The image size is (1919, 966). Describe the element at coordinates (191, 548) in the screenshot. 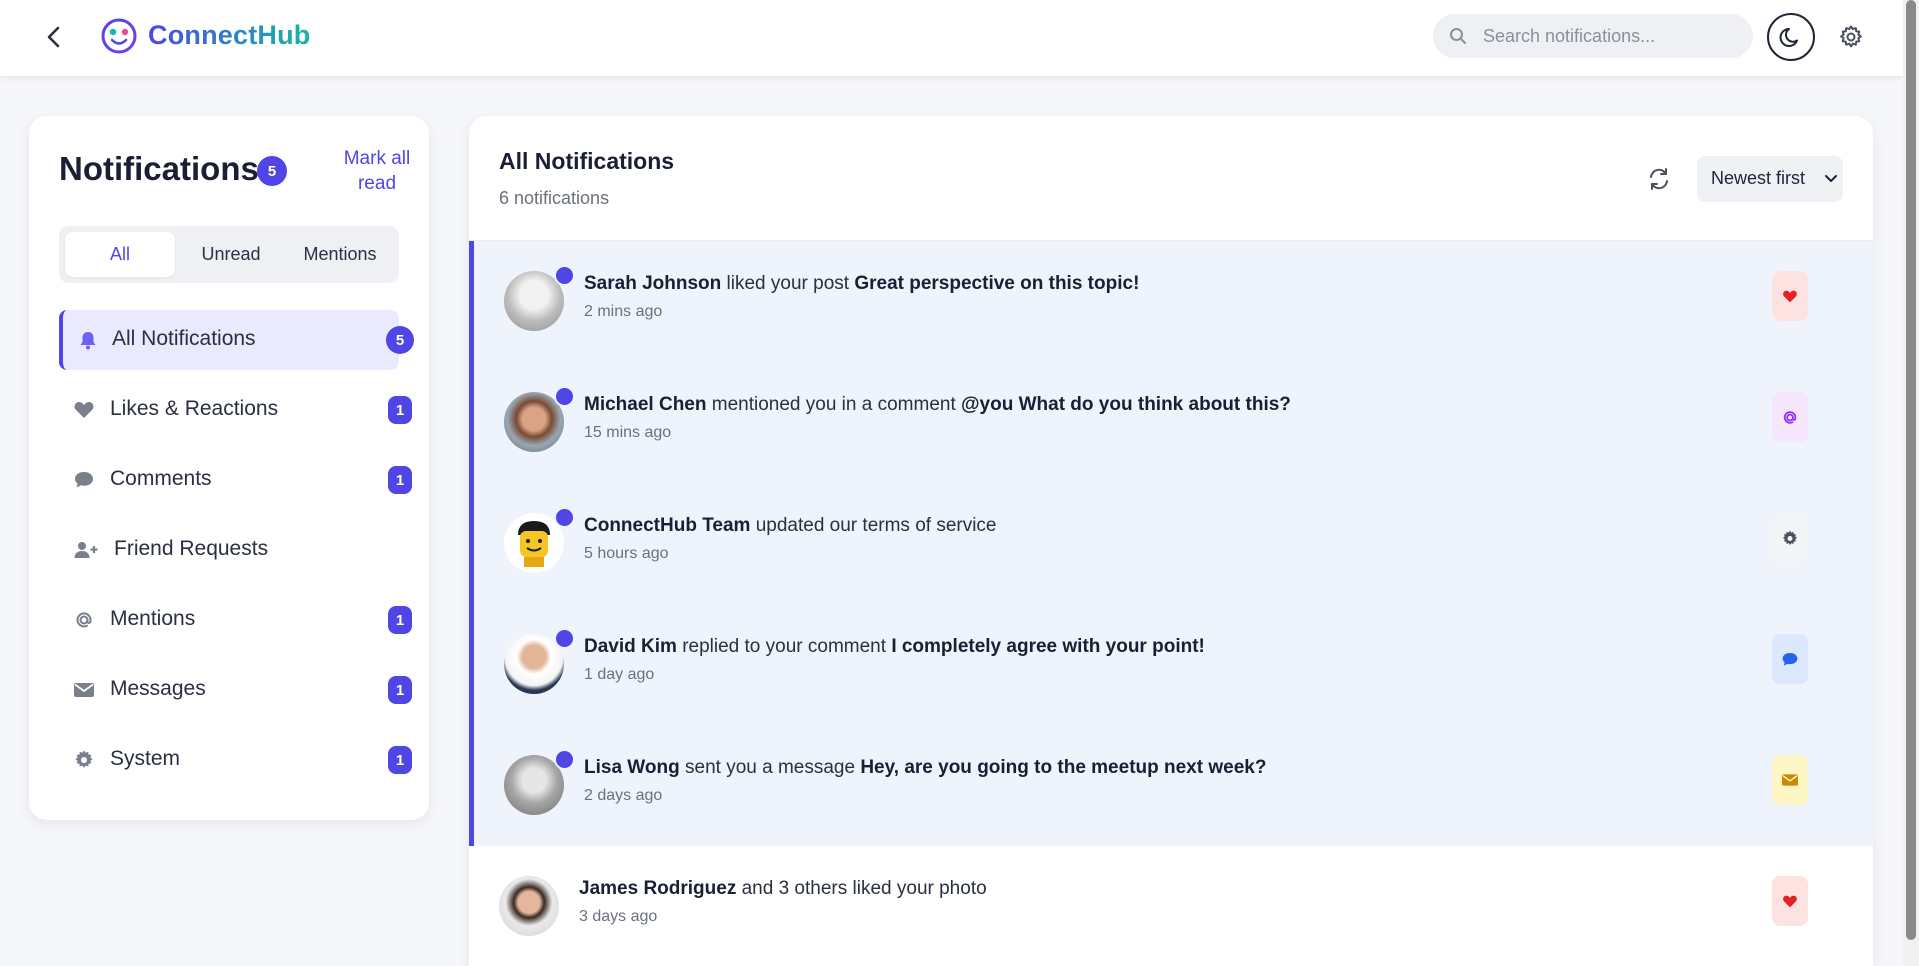

I see `sidebar-item-label: Friend Requests` at that location.